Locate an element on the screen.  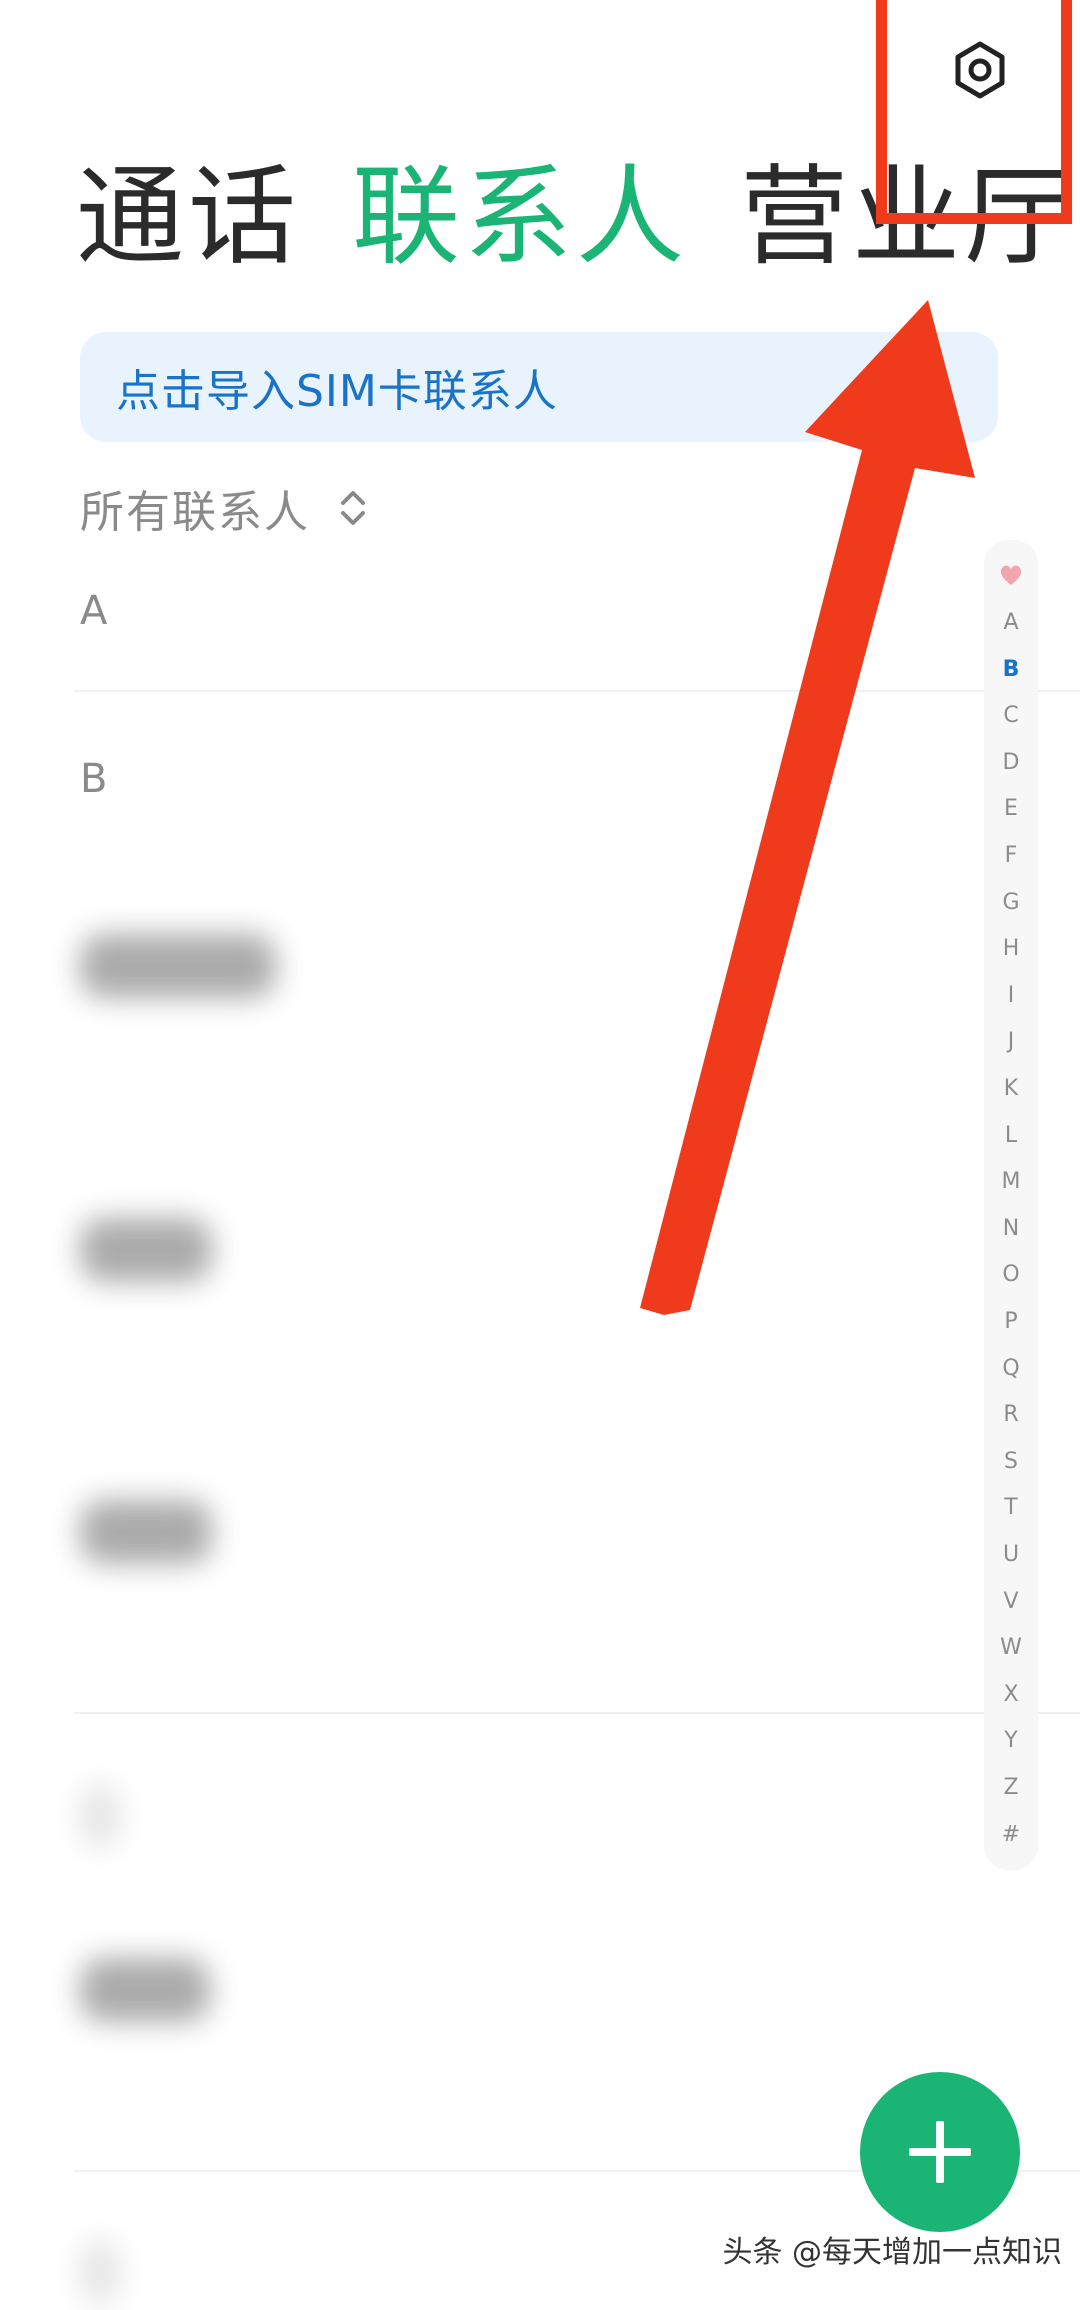
alphabet-index-w: W is located at coordinates (1011, 1648).